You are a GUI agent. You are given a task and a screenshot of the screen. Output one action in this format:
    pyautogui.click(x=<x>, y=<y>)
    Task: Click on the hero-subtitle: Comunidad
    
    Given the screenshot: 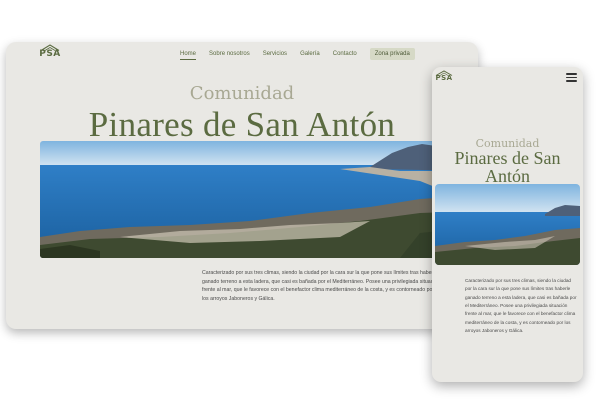 What is the action you would take?
    pyautogui.click(x=242, y=93)
    